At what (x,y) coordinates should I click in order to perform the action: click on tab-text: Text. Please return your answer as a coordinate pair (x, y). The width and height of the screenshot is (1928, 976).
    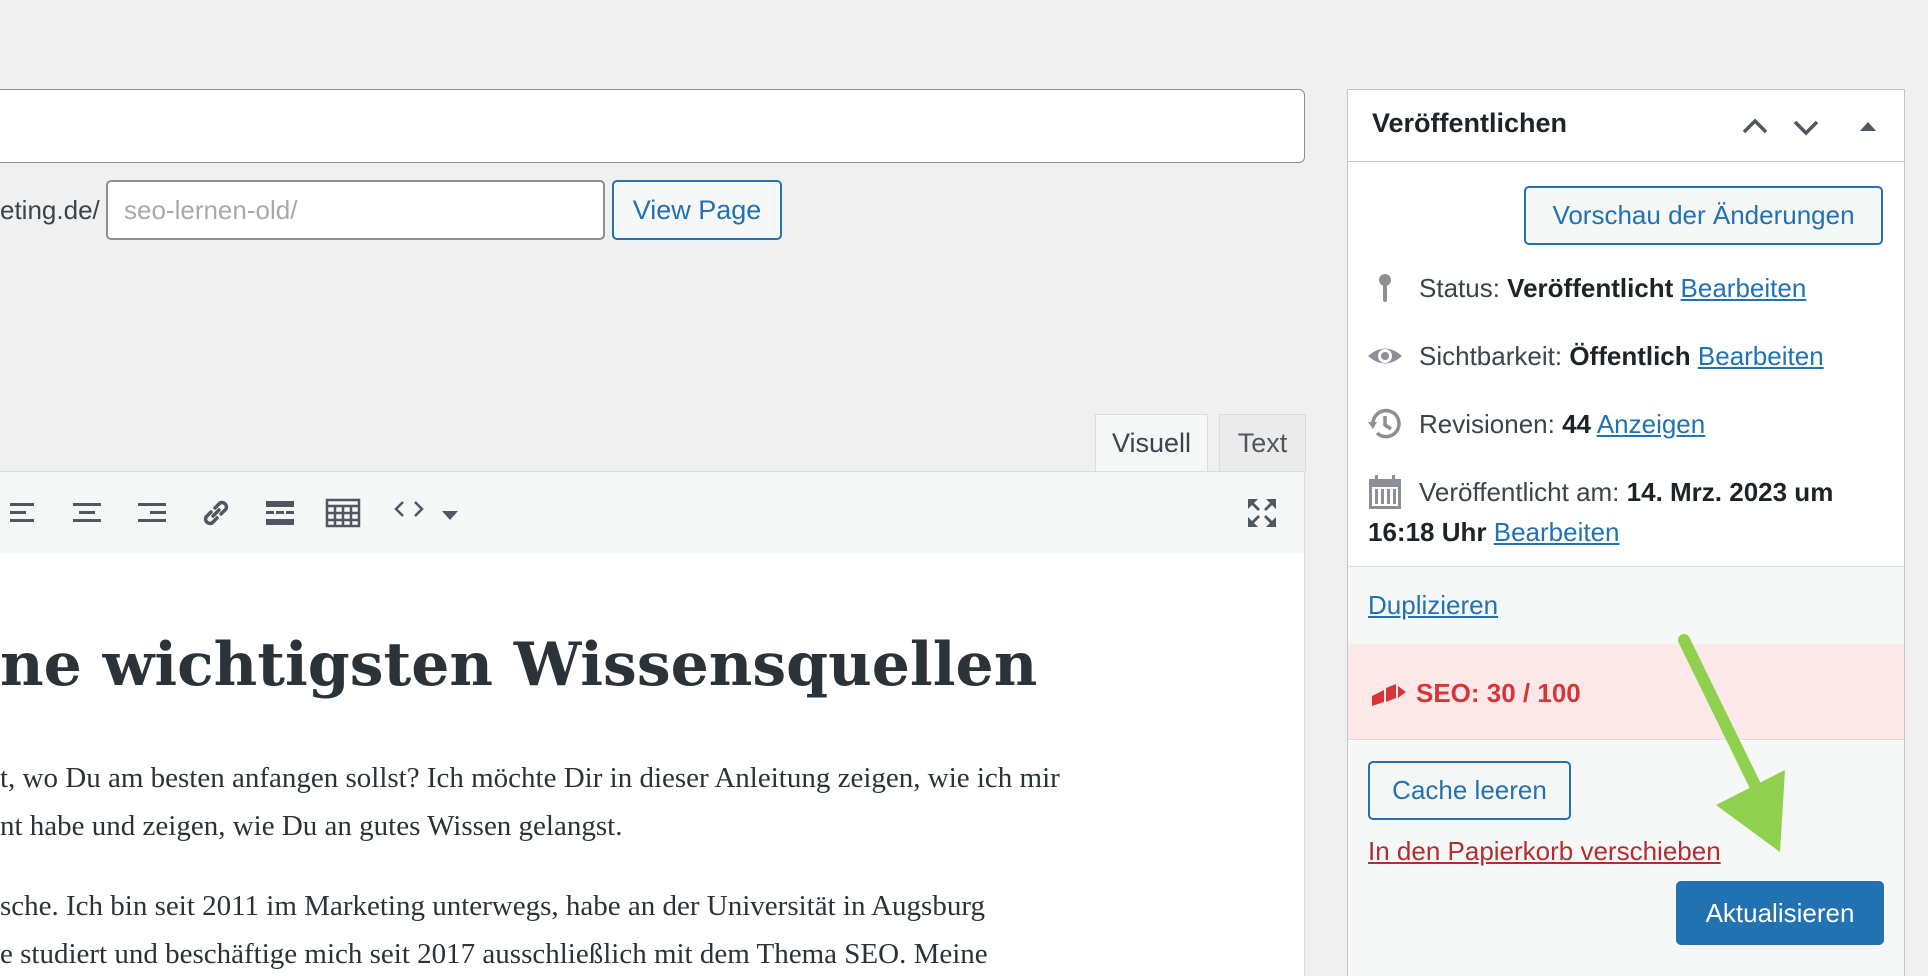
    Looking at the image, I should click on (1262, 443).